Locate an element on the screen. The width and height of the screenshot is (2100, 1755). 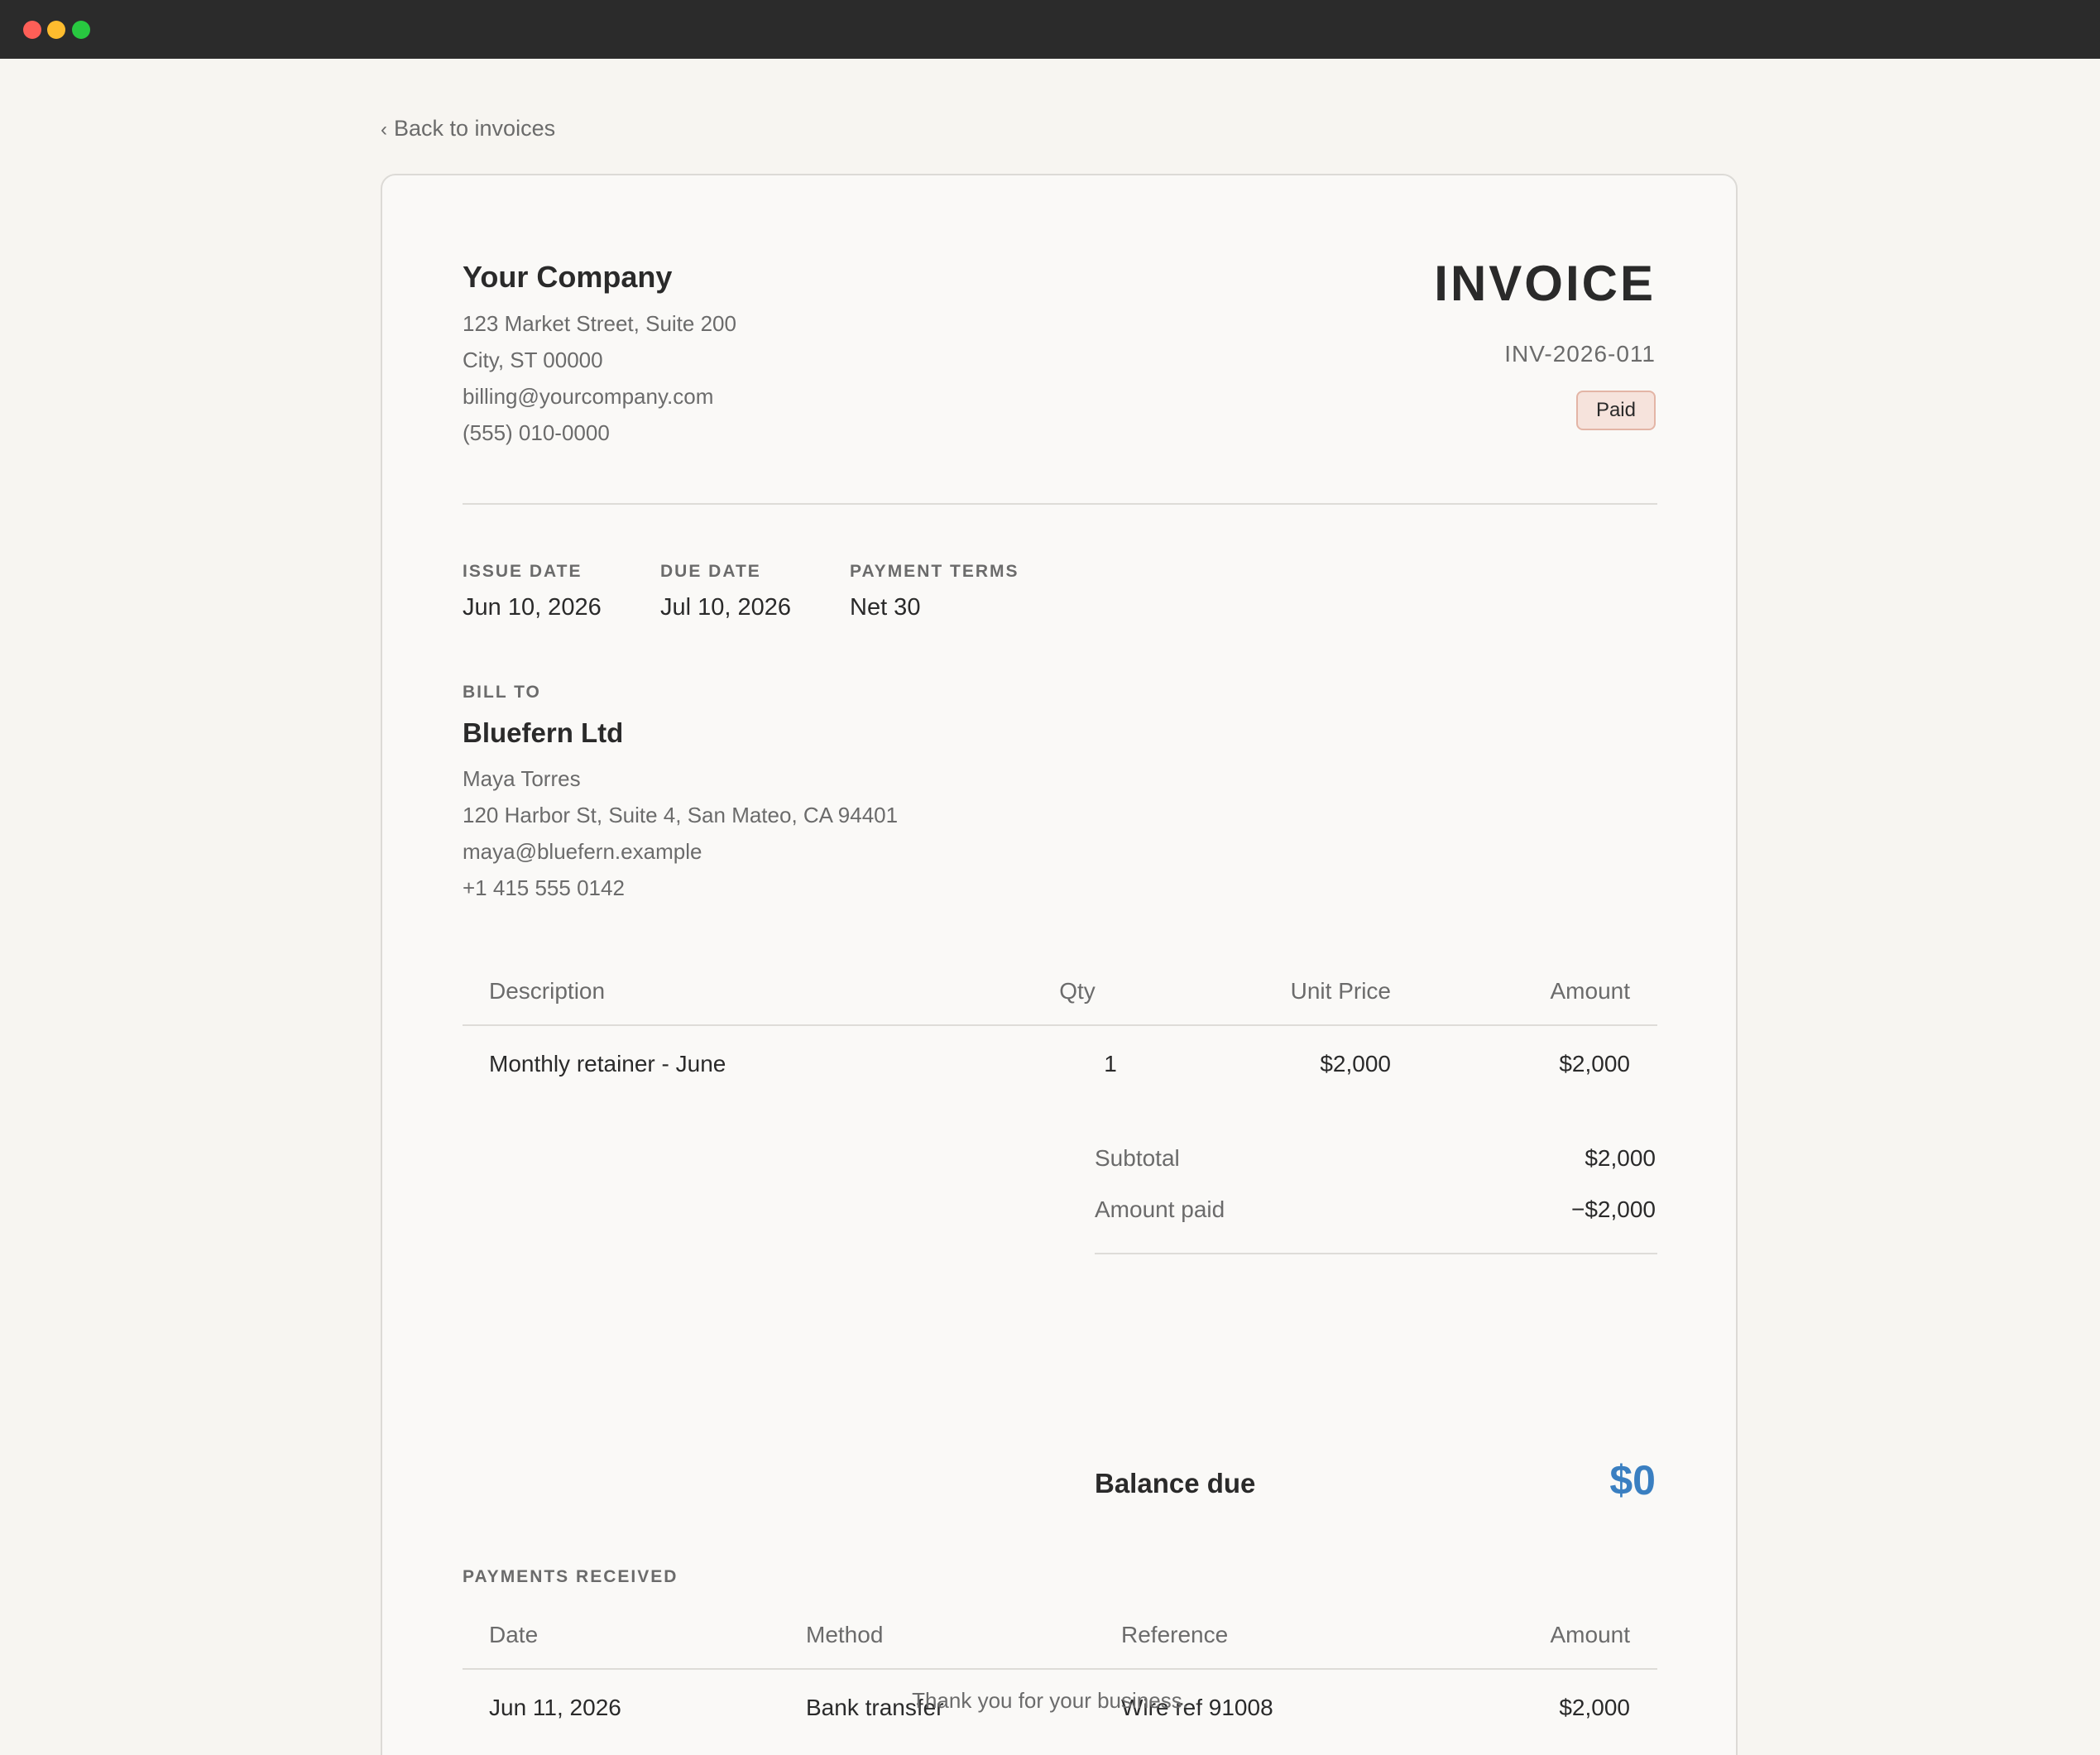
status-badge: Paid is located at coordinates (1615, 410).